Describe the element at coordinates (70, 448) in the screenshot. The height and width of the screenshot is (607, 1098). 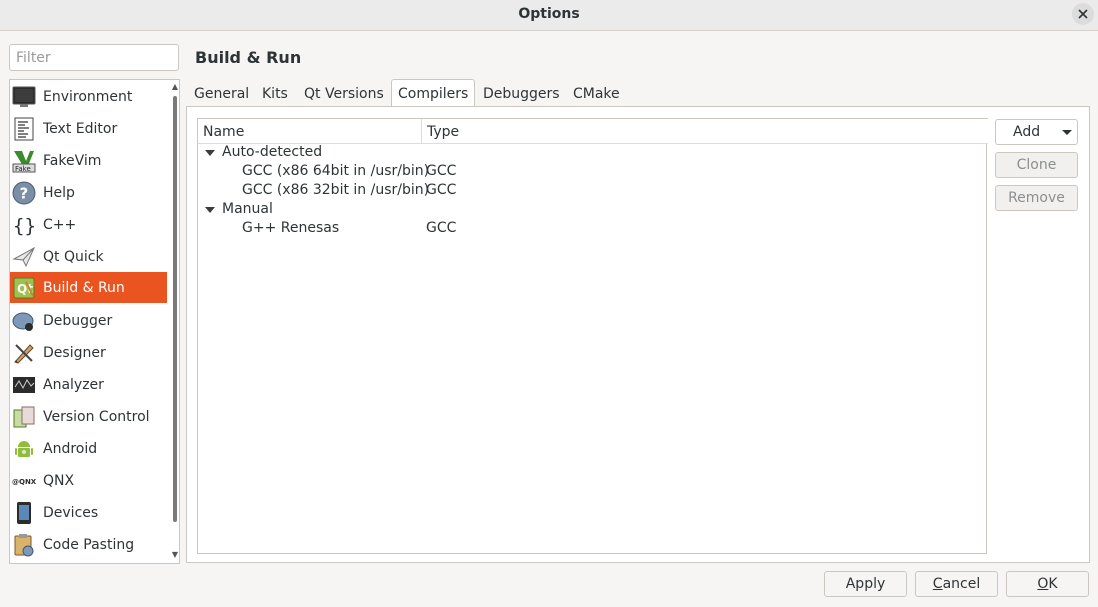
I see `category-label: Android` at that location.